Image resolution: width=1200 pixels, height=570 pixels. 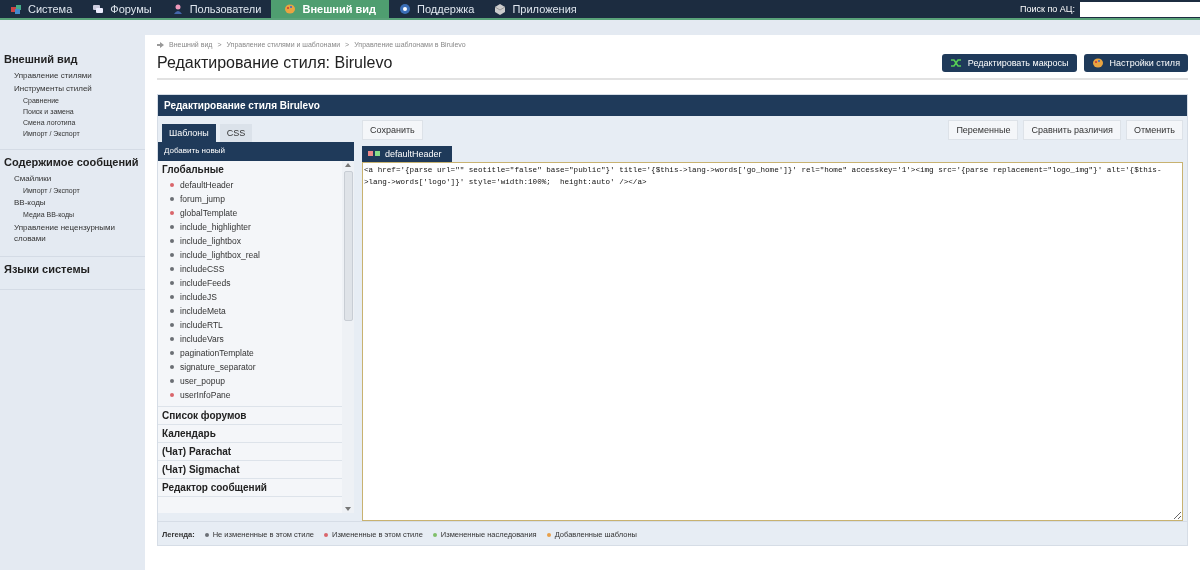 I want to click on sidebar-link: Инструменты стилей, so click(x=72, y=88).